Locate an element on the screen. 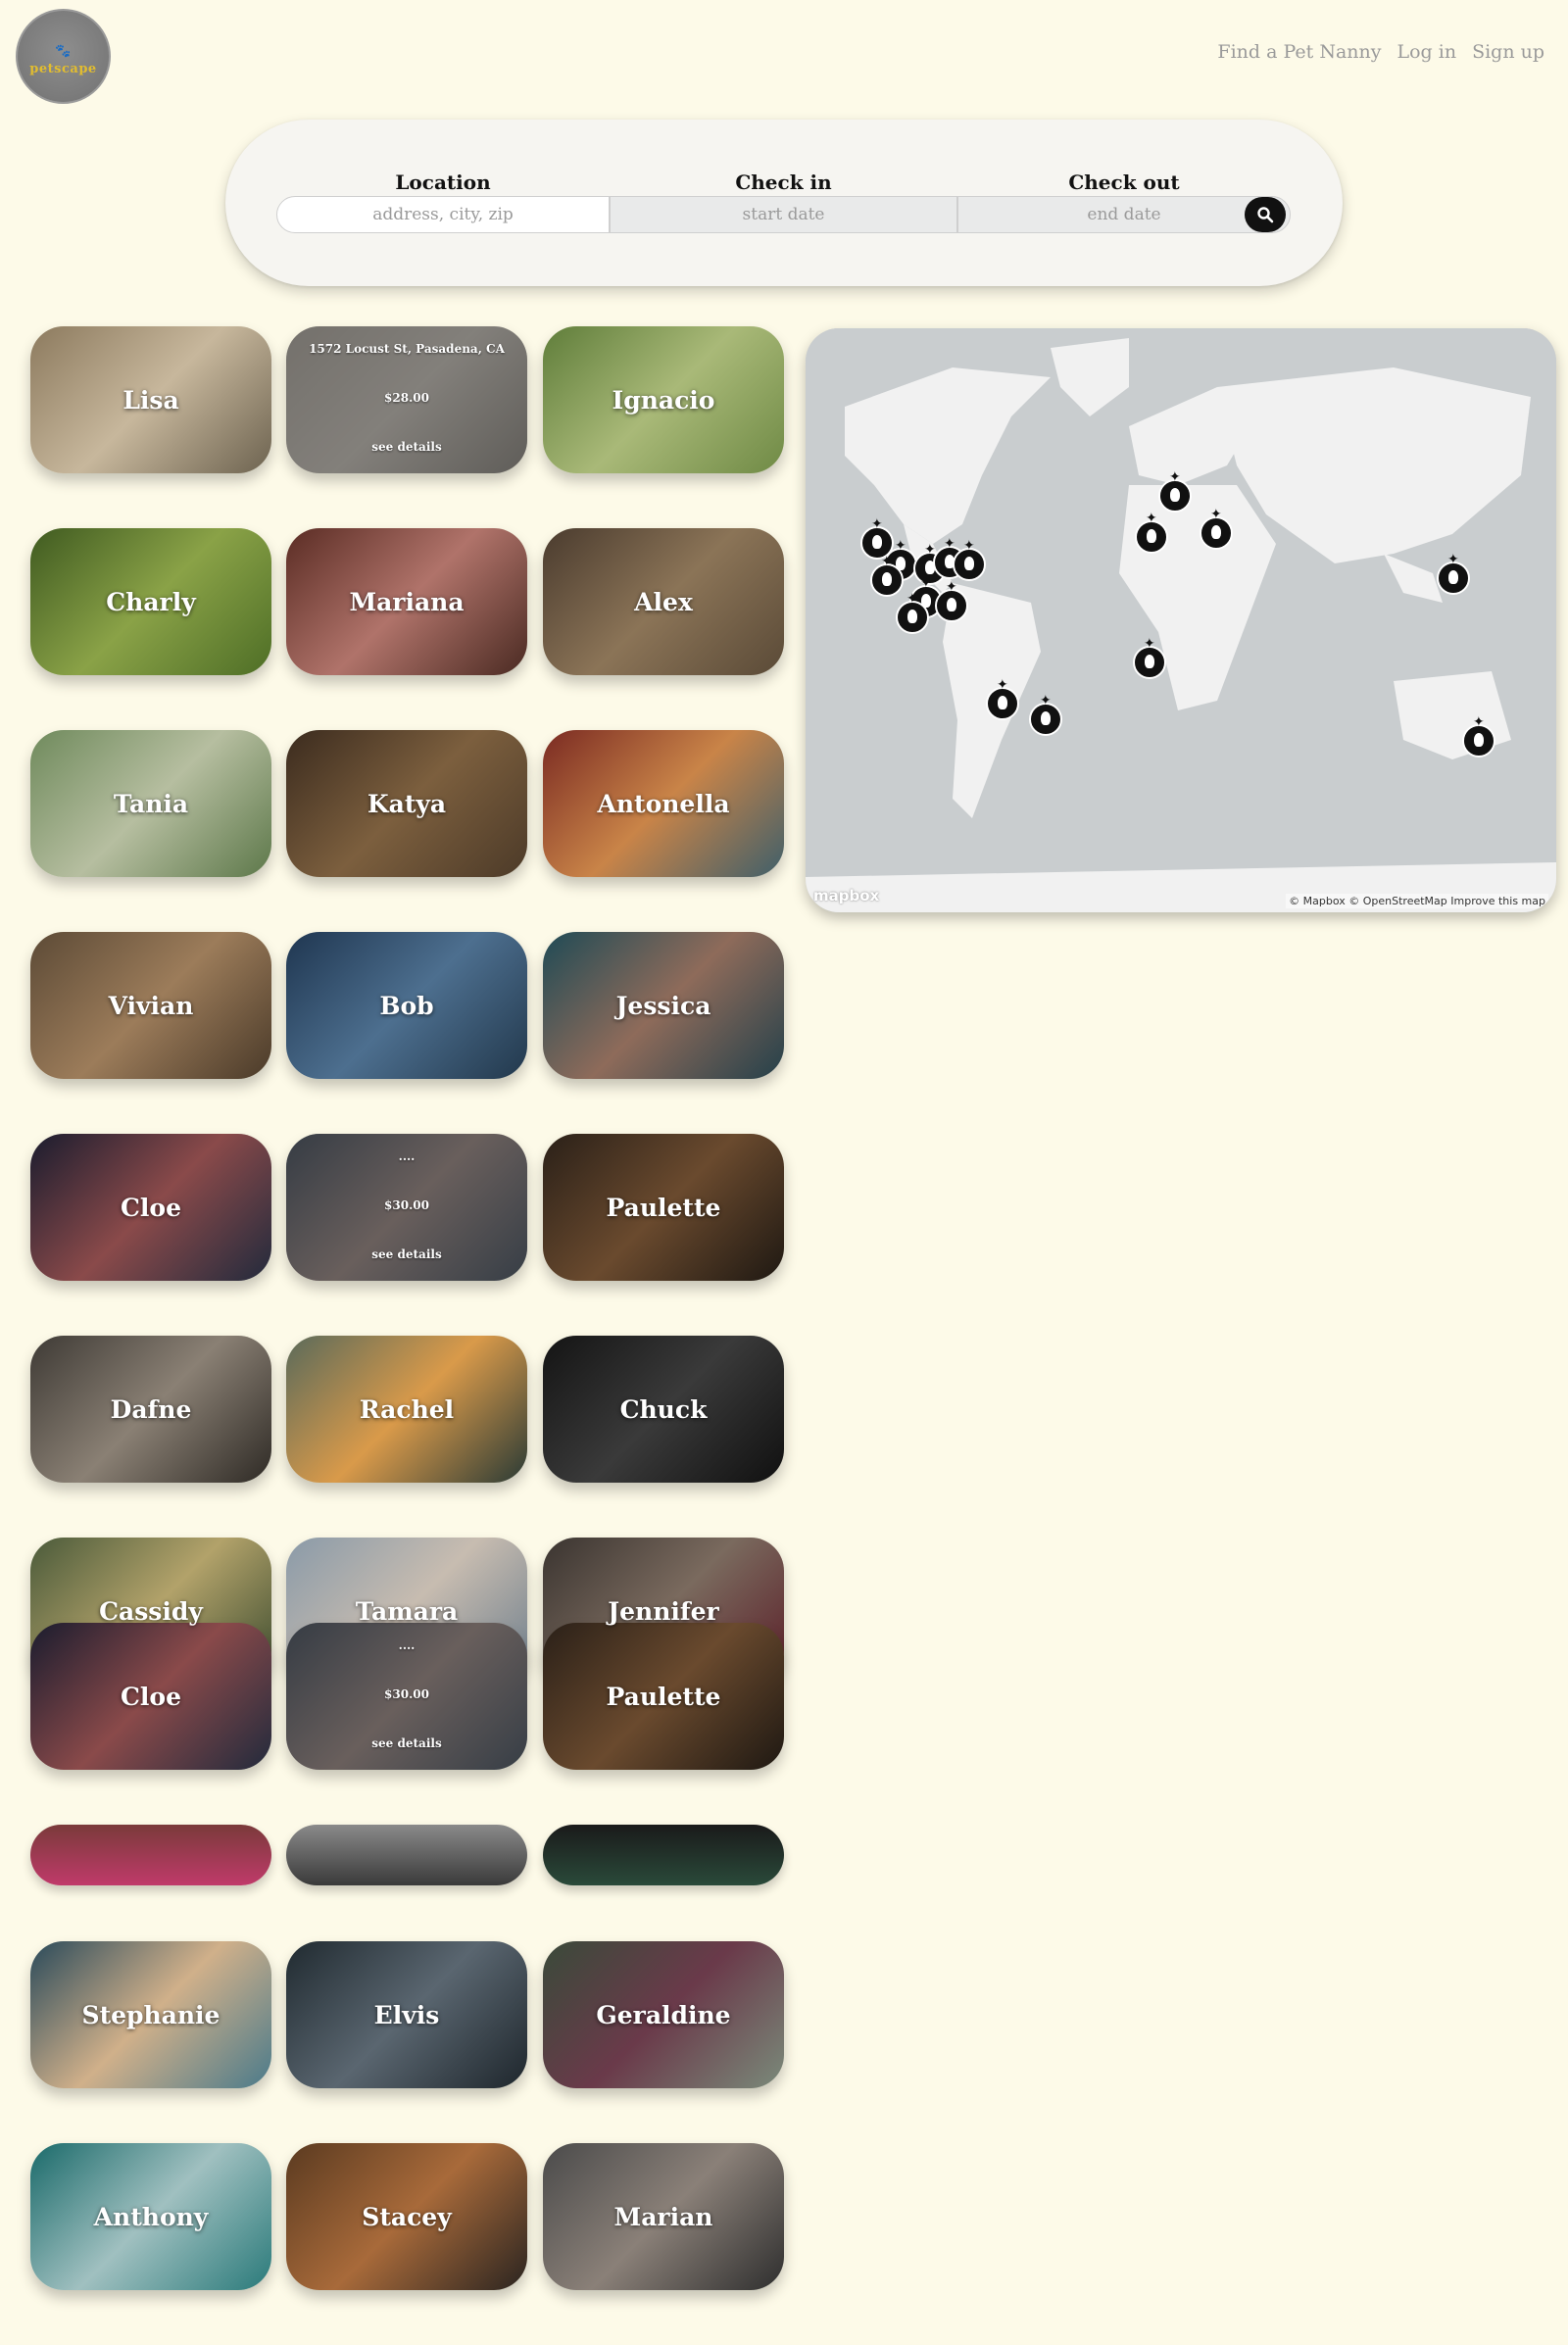  card-price: $28.00 is located at coordinates (406, 398).